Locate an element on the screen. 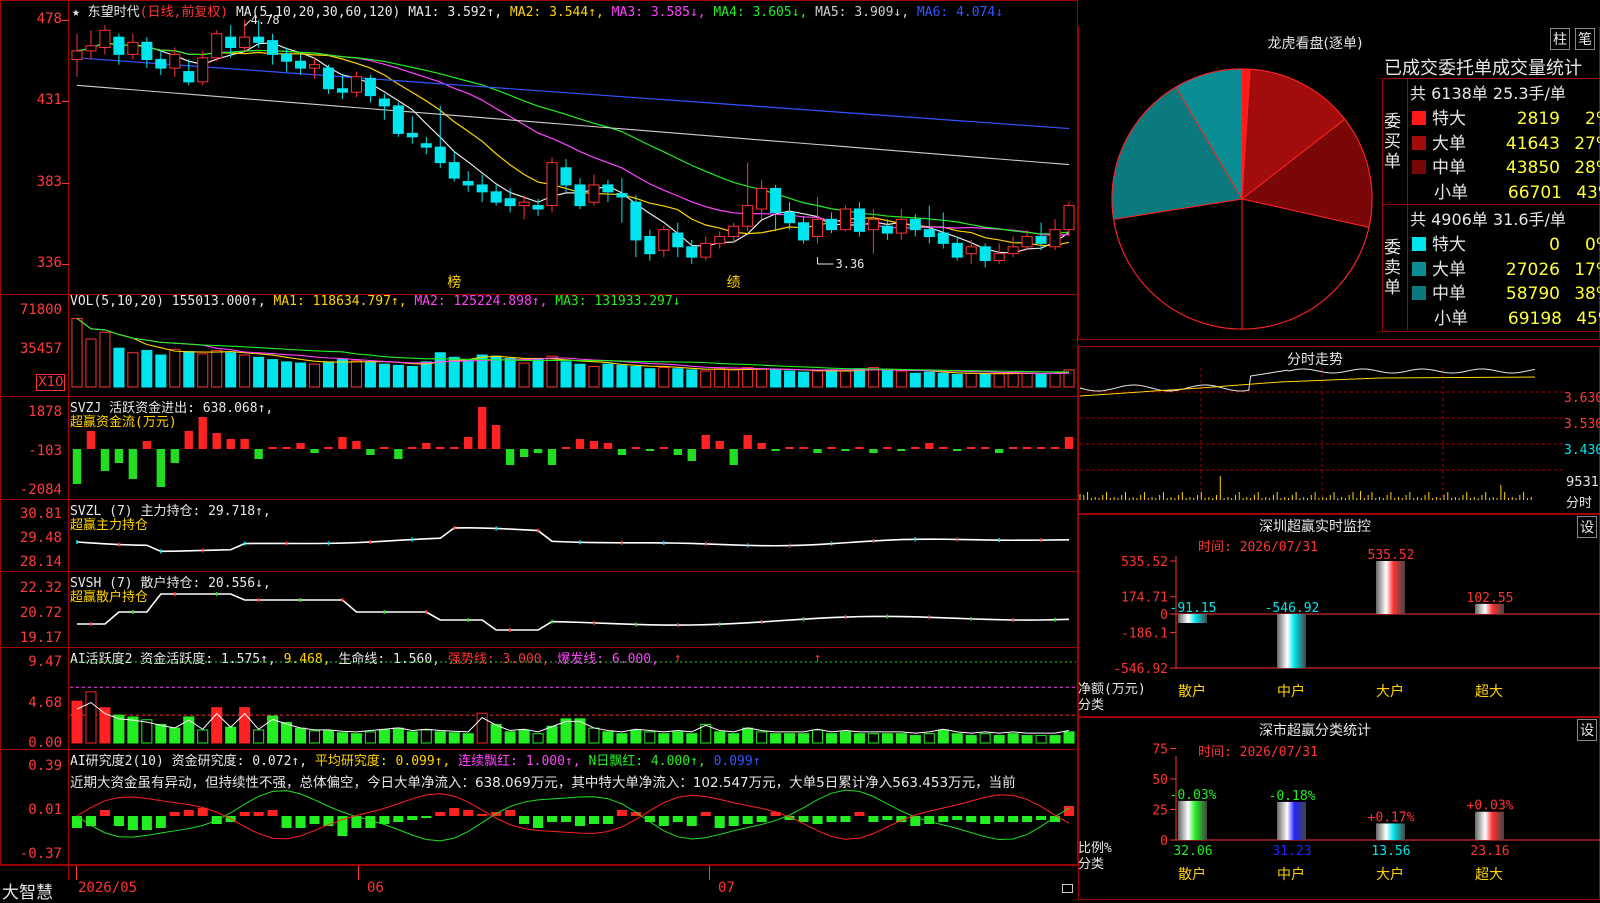 This screenshot has width=1600, height=903. ai2-cont: 连续飘红: 1.000↑, is located at coordinates (519, 761).